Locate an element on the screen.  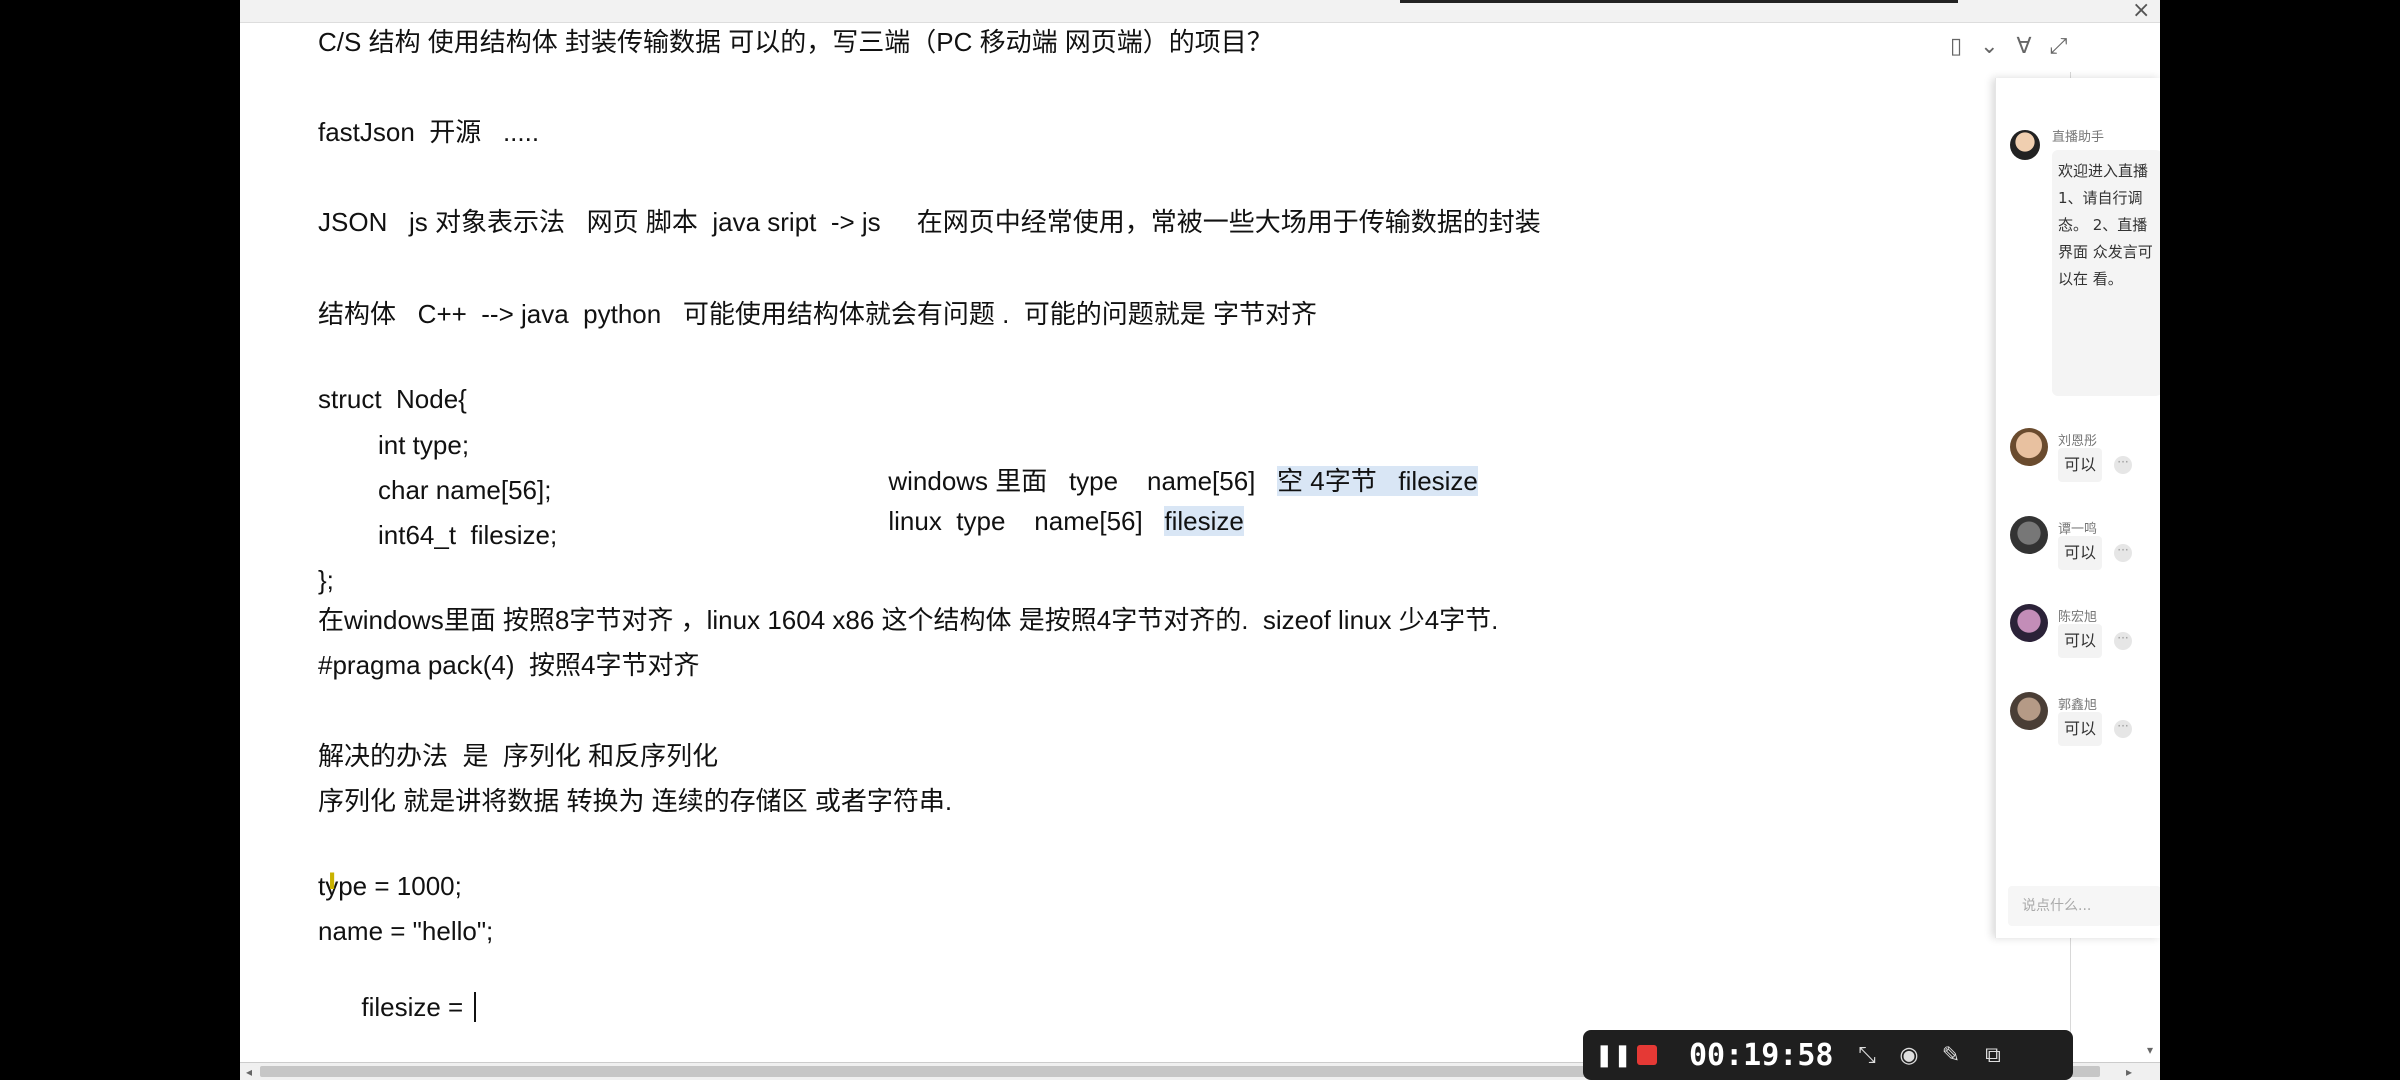
doc-line-filesize-assign: filesize = is located at coordinates (397, 1007).